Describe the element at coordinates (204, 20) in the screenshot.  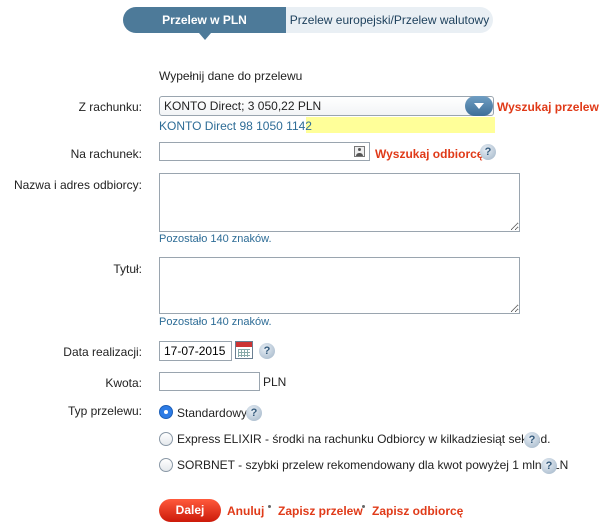
I see `tab-pln-transfer-label: Przelew w PLN` at that location.